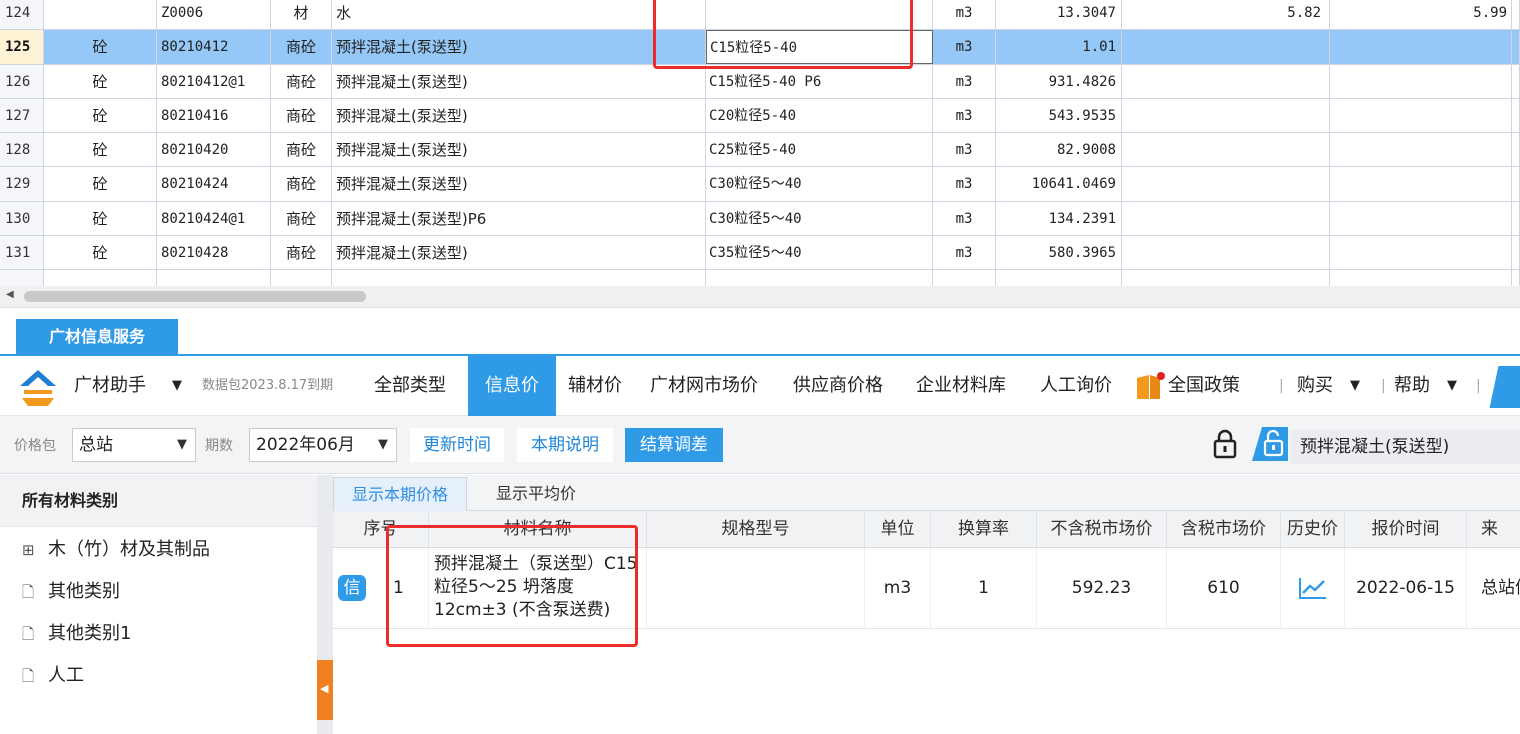 This screenshot has height=734, width=1520. I want to click on period-select: 2022年06月 ▼, so click(323, 445).